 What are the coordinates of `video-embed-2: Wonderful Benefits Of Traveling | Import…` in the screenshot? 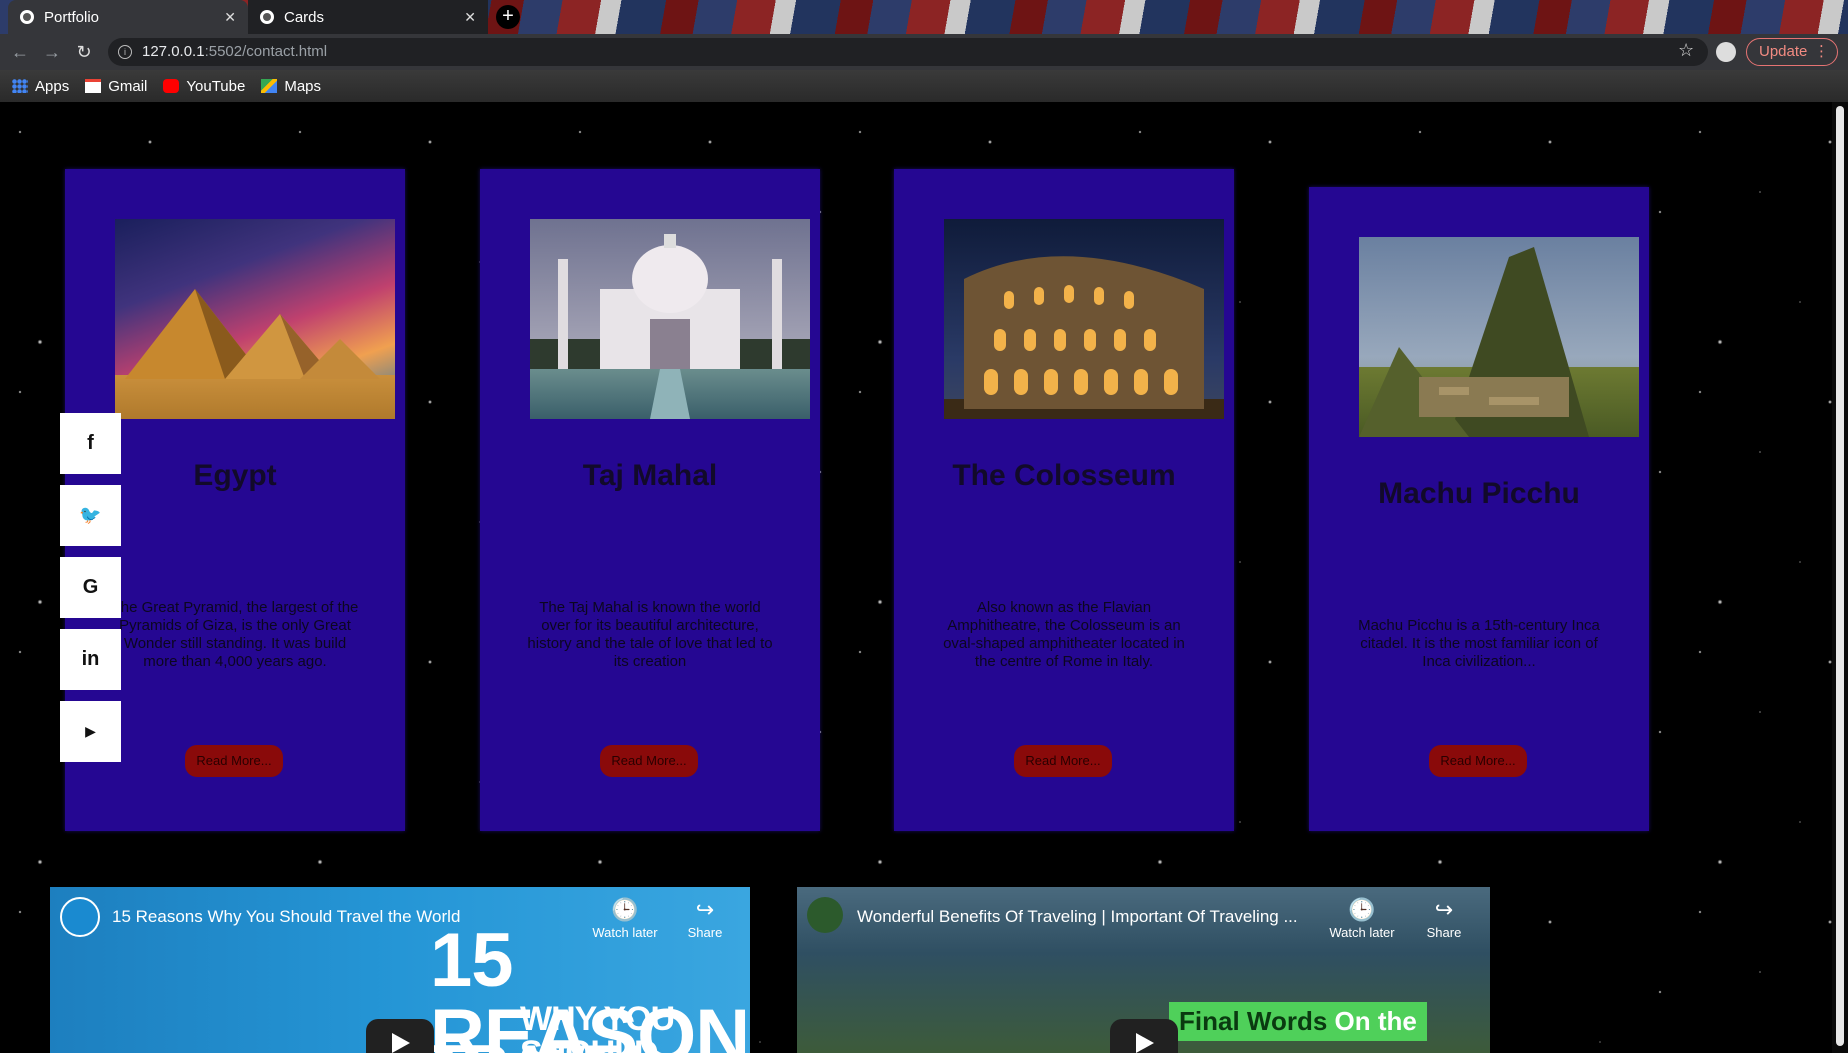 It's located at (1143, 970).